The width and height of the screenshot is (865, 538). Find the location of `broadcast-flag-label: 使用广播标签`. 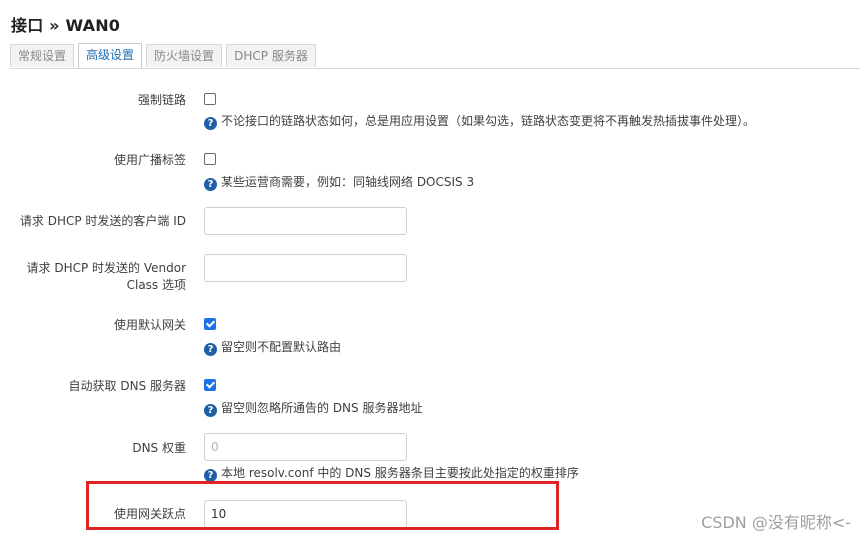

broadcast-flag-label: 使用广播标签 is located at coordinates (149, 160).